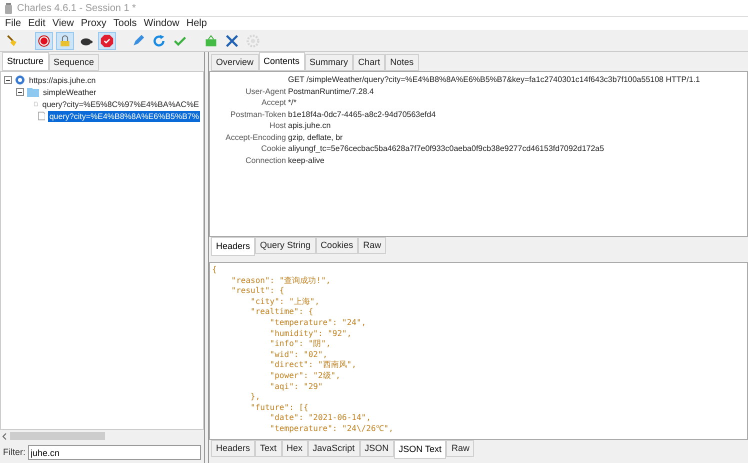 The image size is (748, 463). Describe the element at coordinates (13, 23) in the screenshot. I see `menu-item: File` at that location.